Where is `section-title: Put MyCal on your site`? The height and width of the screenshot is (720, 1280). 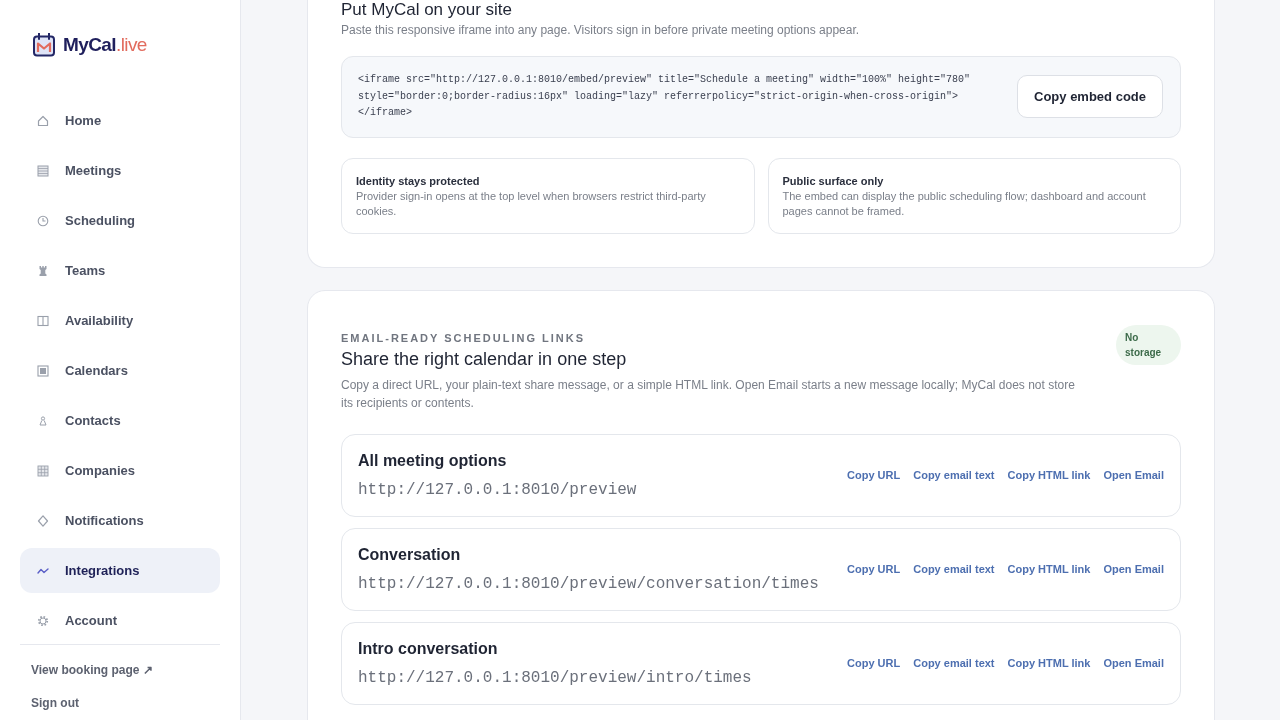 section-title: Put MyCal on your site is located at coordinates (427, 9).